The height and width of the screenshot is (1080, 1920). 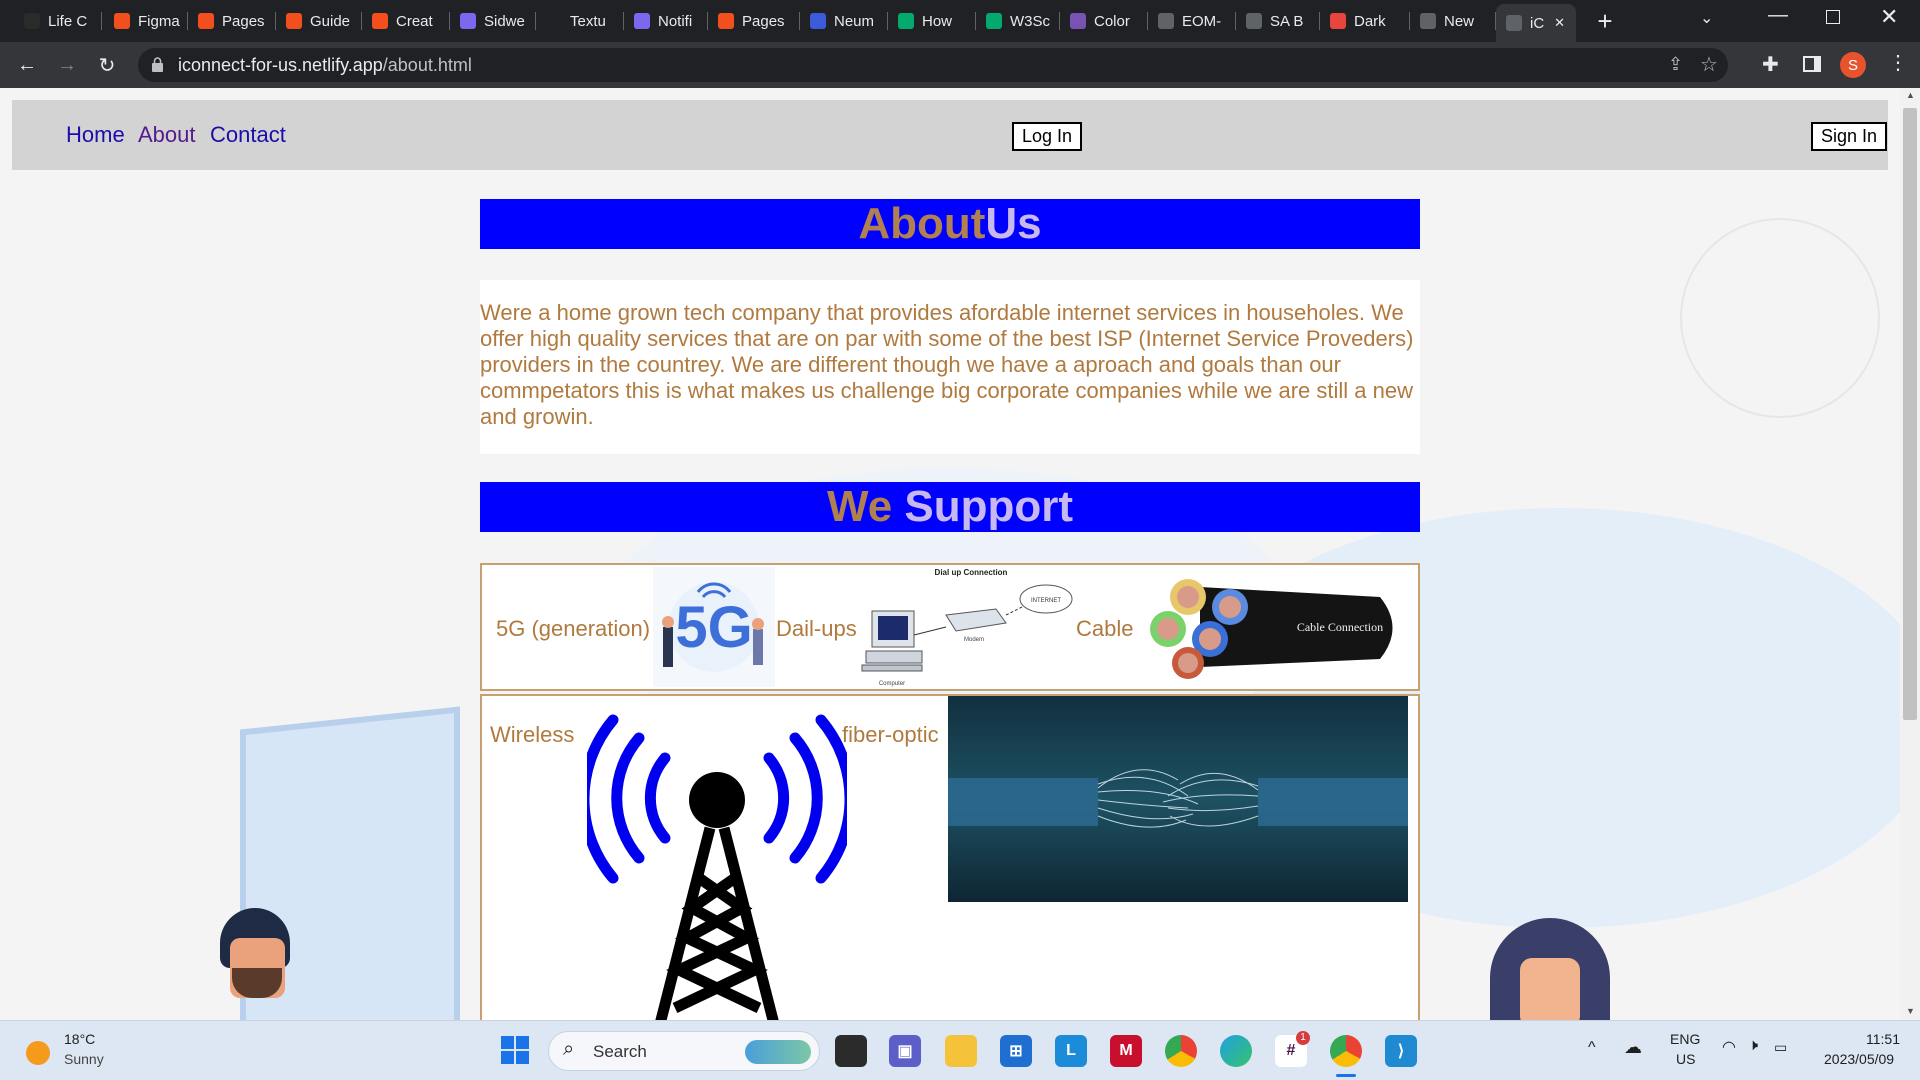 I want to click on browser-tab: SA B, so click(x=1278, y=21).